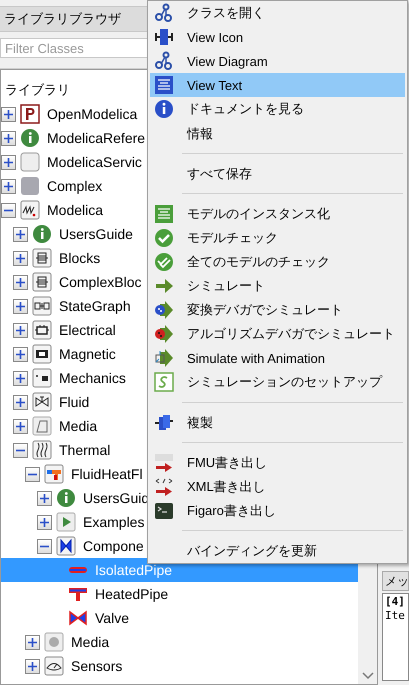  Describe the element at coordinates (395, 602) in the screenshot. I see `message-text: [4]` at that location.